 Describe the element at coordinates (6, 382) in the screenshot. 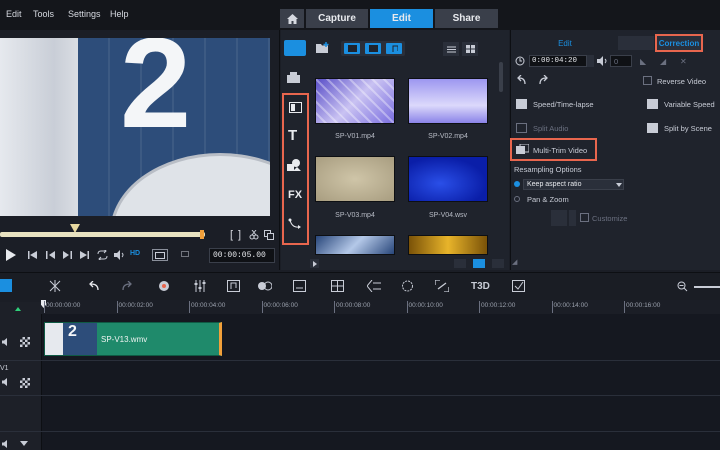

I see `track2-volume-icon` at that location.